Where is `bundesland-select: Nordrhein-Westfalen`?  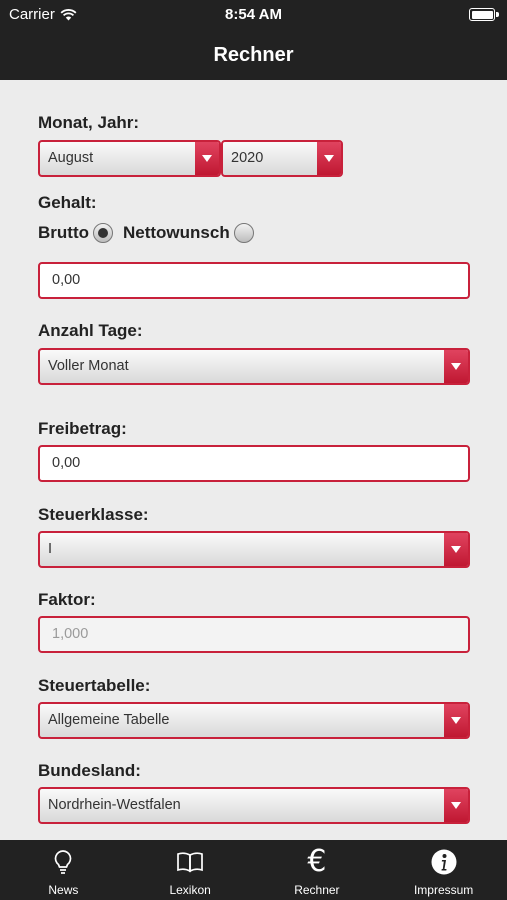 bundesland-select: Nordrhein-Westfalen is located at coordinates (254, 805).